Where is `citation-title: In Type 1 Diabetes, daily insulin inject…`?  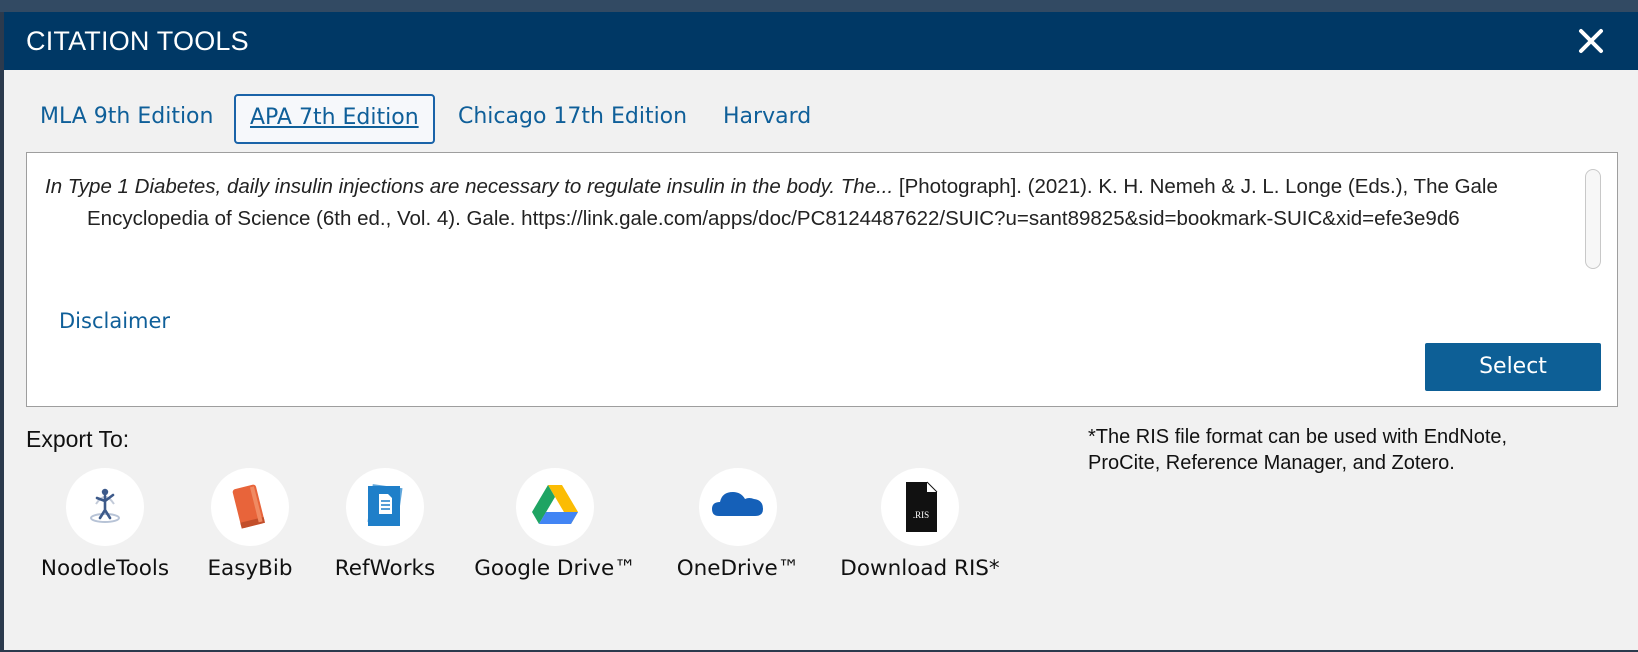 citation-title: In Type 1 Diabetes, daily insulin inject… is located at coordinates (469, 186).